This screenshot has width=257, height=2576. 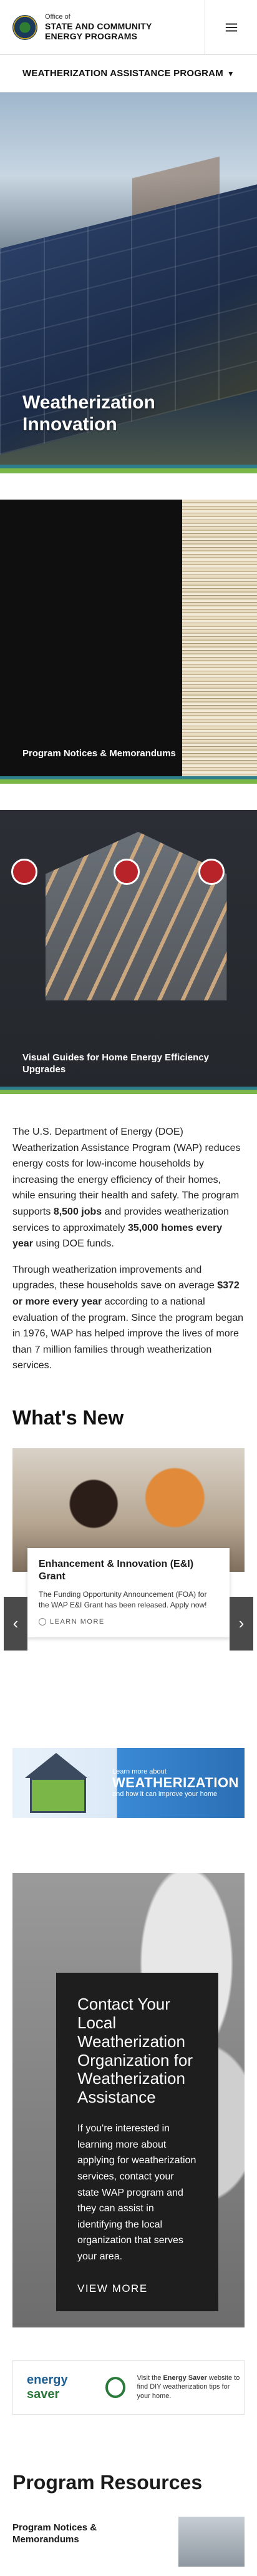 What do you see at coordinates (230, 73) in the screenshot?
I see `chevron-down-icon: ▼` at bounding box center [230, 73].